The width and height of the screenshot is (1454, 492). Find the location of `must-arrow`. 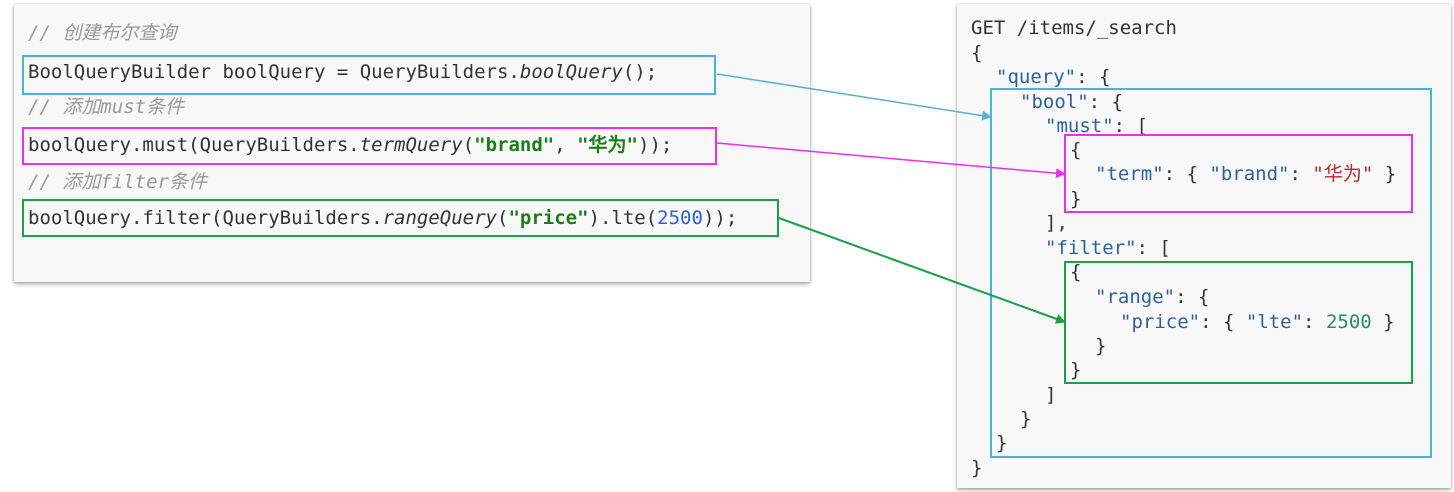

must-arrow is located at coordinates (891, 160).